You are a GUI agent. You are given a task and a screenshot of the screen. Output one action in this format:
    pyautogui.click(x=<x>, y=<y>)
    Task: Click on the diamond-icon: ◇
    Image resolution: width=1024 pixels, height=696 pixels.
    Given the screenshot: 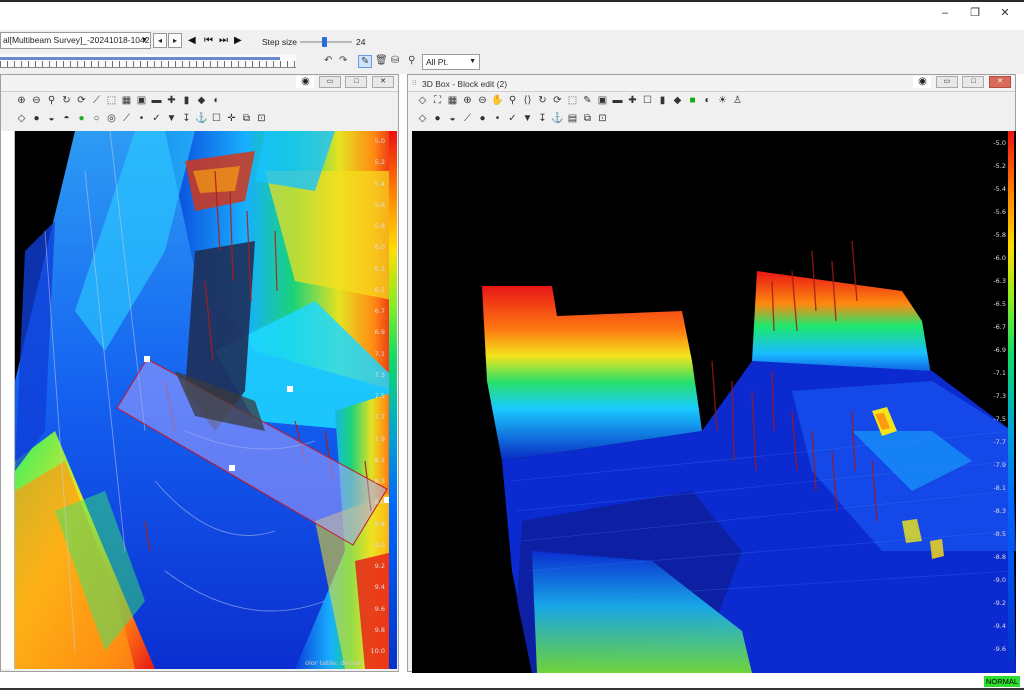 What is the action you would take?
    pyautogui.click(x=422, y=101)
    